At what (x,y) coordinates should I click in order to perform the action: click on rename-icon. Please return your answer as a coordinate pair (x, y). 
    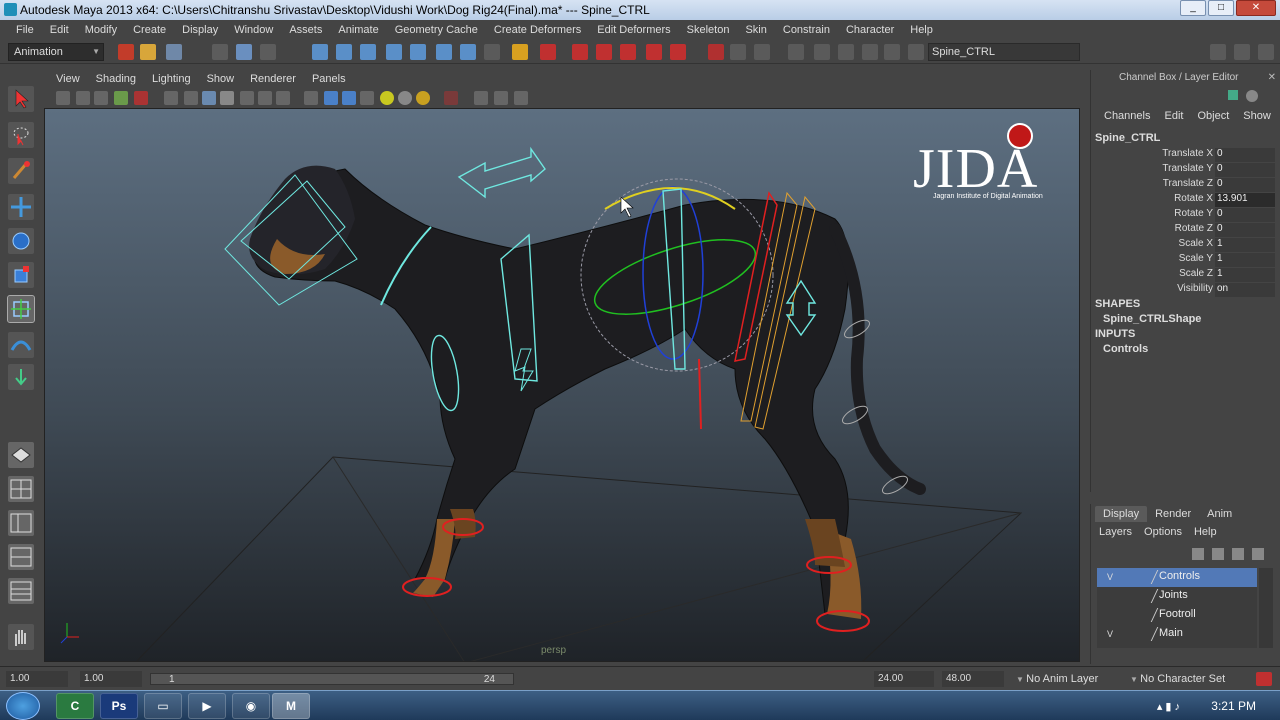
    Looking at the image, I should click on (796, 52).